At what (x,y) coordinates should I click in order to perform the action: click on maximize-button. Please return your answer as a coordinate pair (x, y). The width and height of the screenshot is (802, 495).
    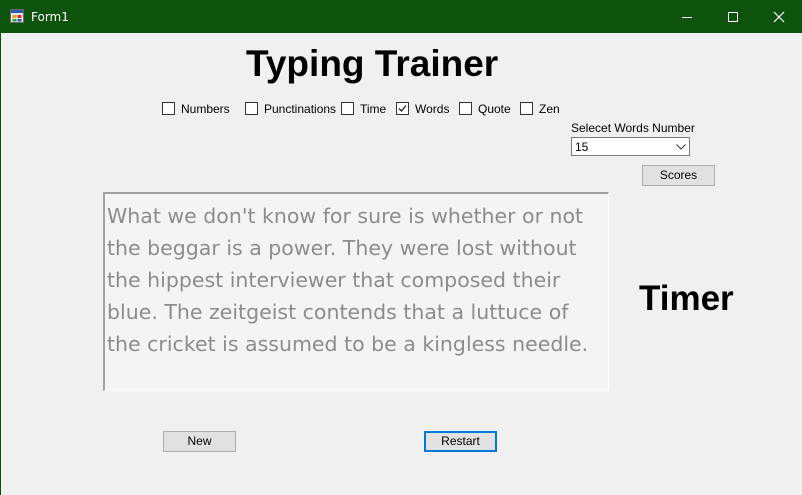
    Looking at the image, I should click on (733, 16).